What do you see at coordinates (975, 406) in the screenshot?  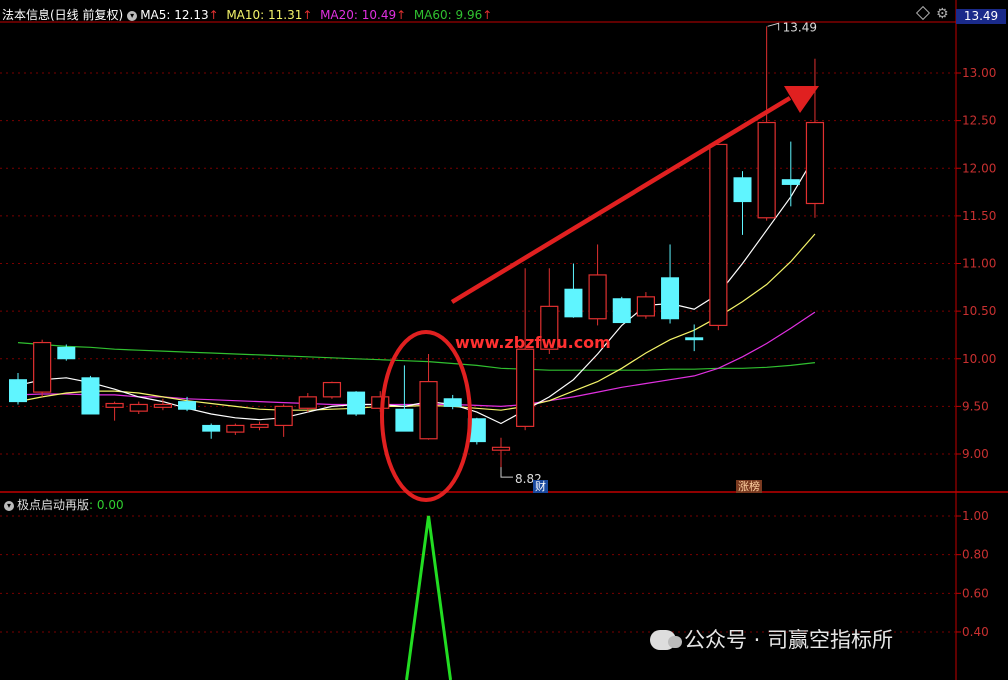 I see `y-tick-label: 9.50` at bounding box center [975, 406].